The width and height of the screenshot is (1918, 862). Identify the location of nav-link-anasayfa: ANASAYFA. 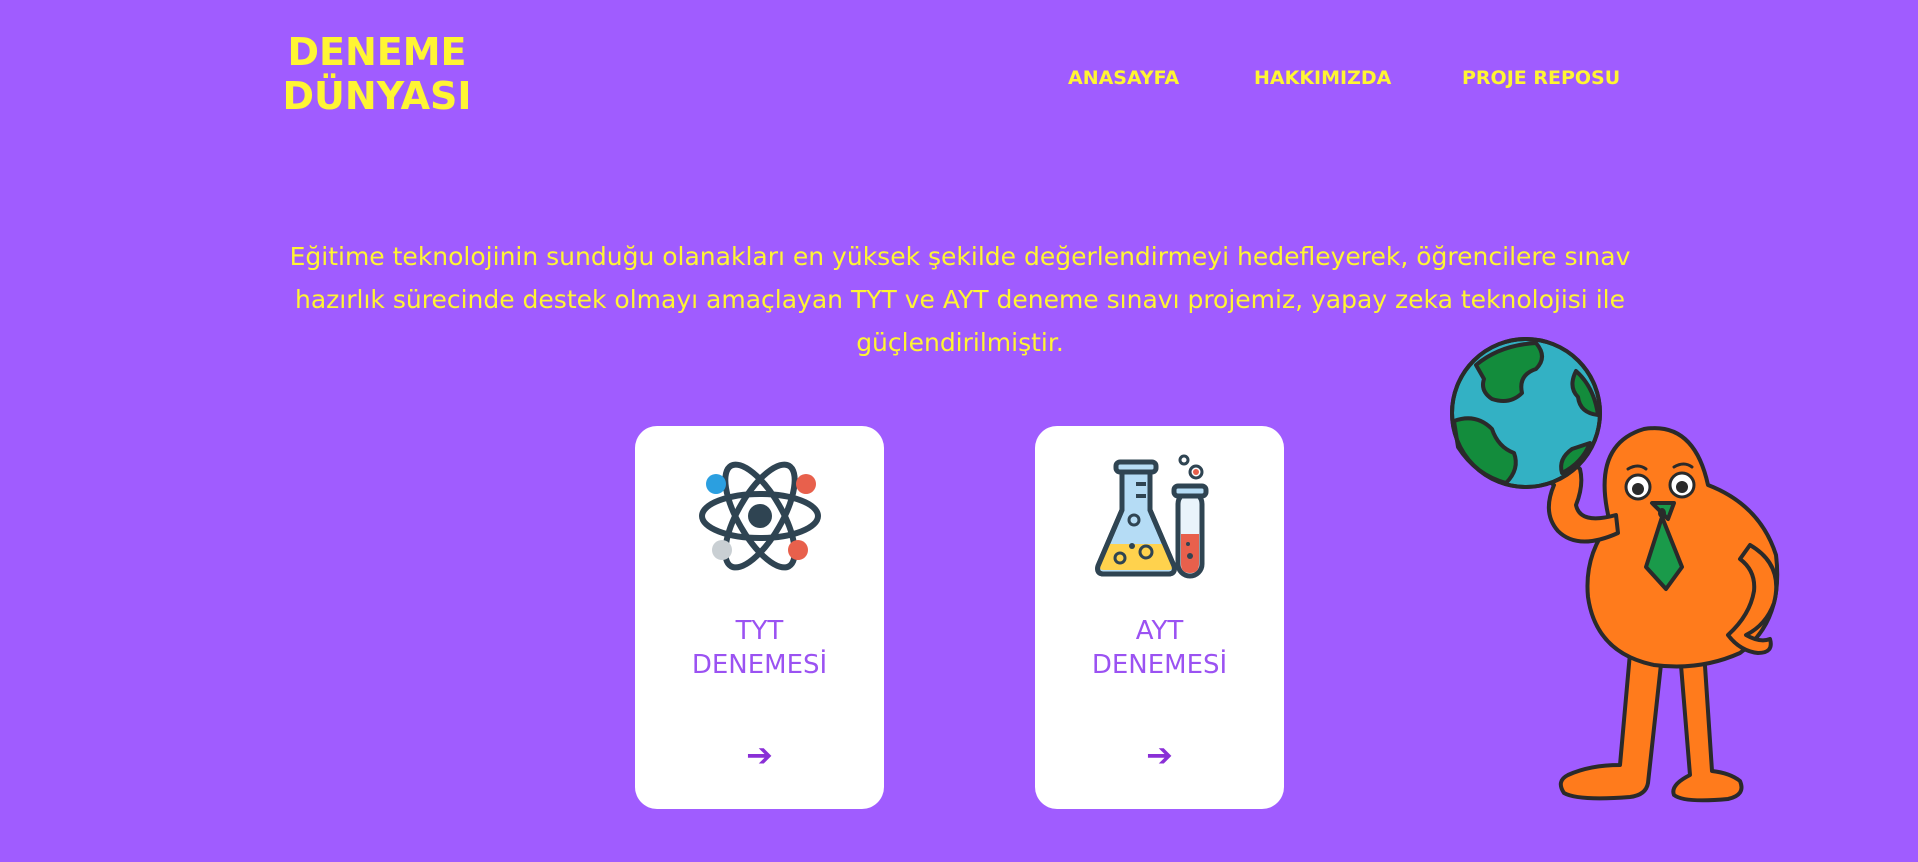
(1123, 78).